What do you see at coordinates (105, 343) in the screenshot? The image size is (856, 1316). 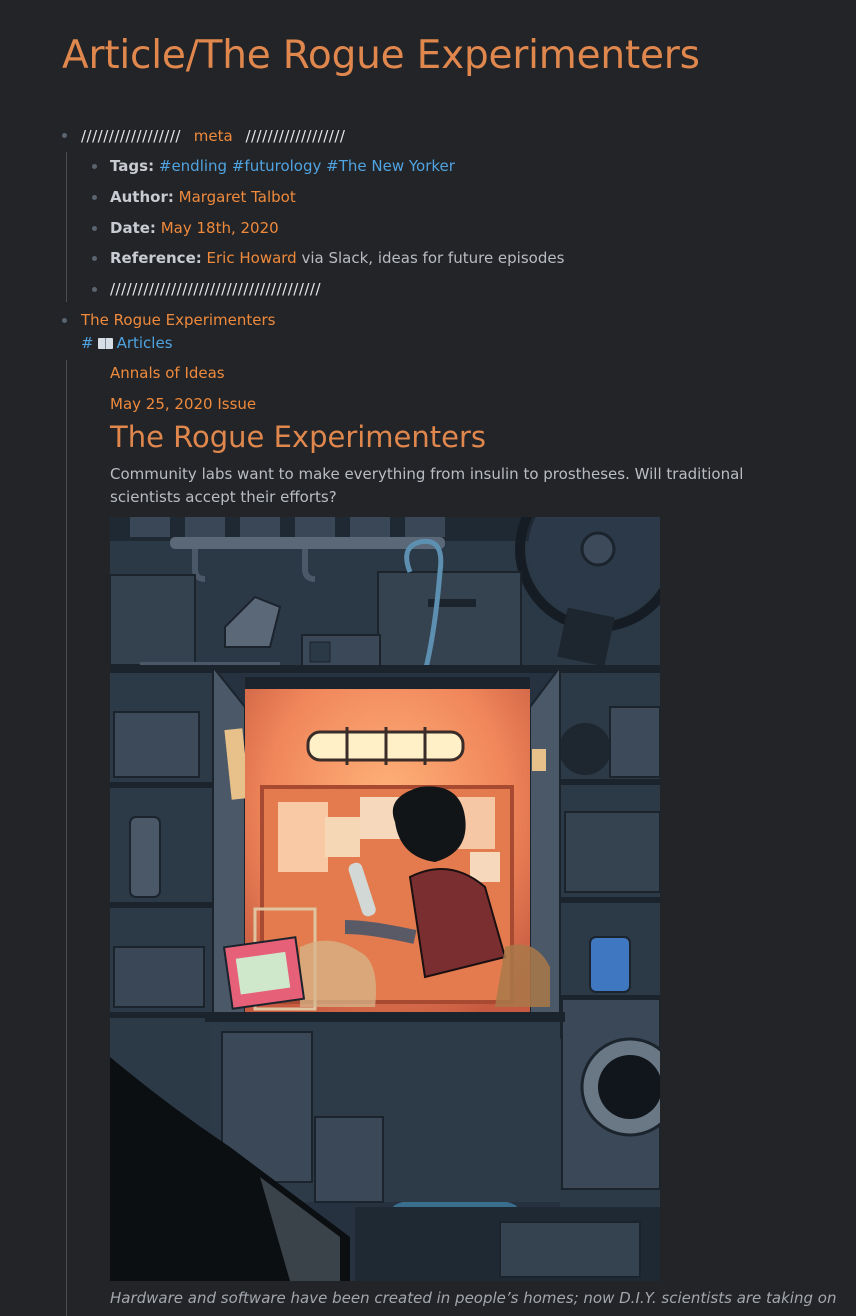 I see `book-icon` at bounding box center [105, 343].